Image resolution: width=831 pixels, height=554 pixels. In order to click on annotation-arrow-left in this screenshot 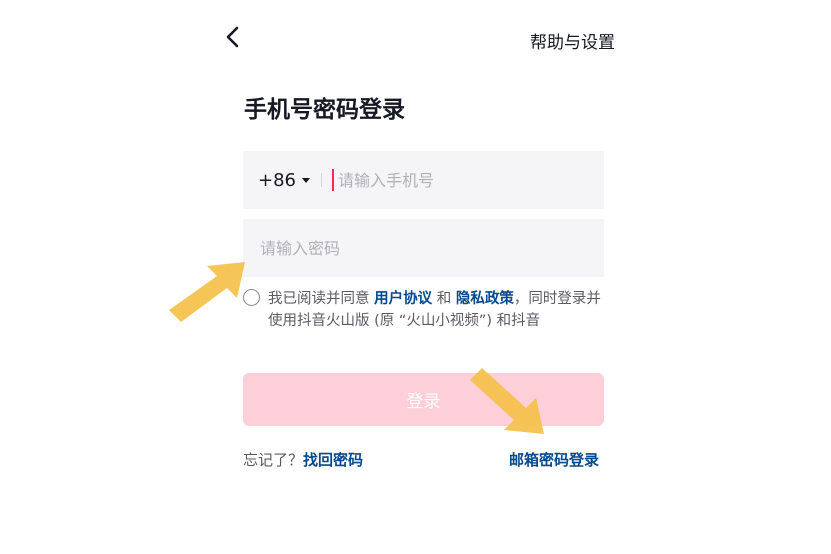, I will do `click(207, 292)`.